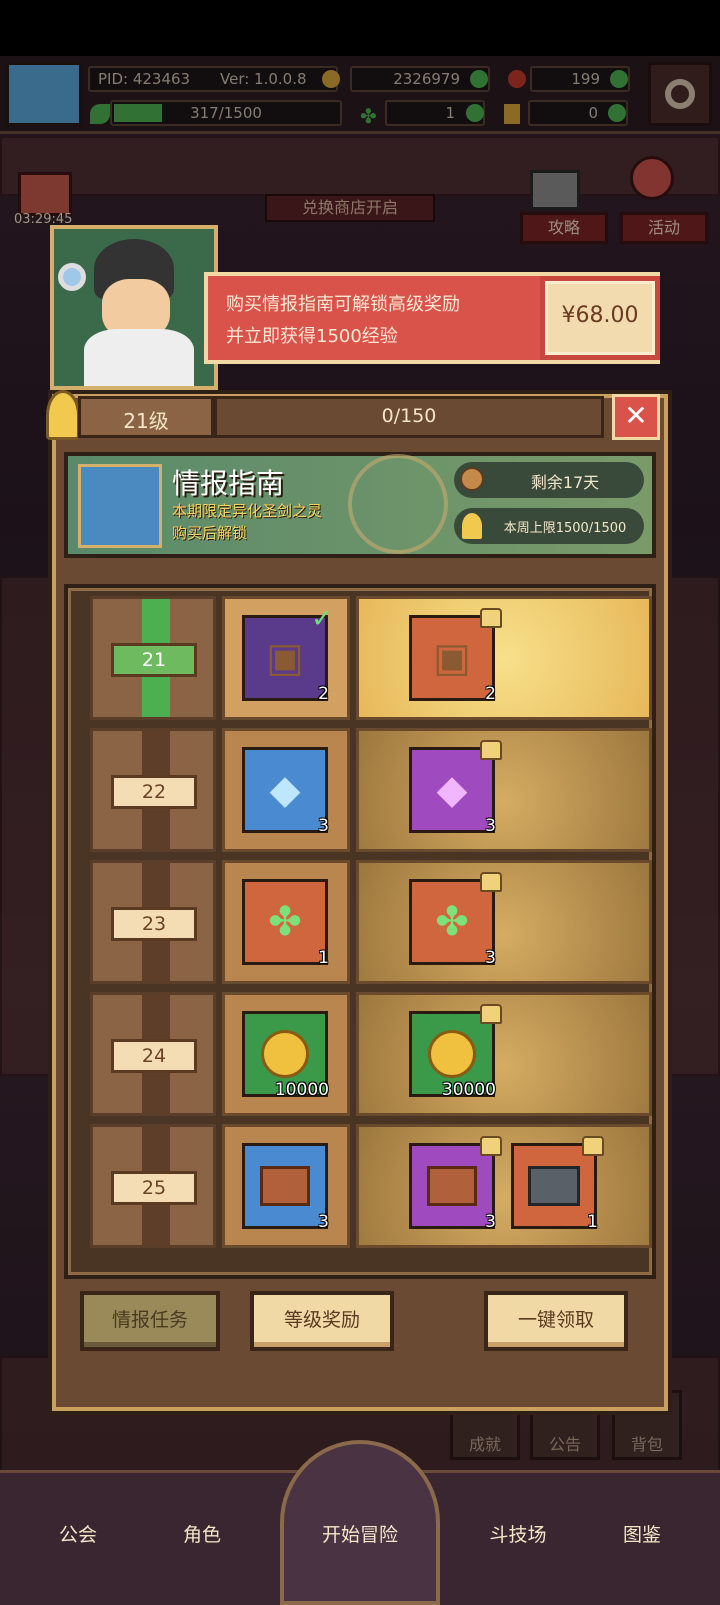  Describe the element at coordinates (228, 483) in the screenshot. I see `guide-title: 情报指南` at that location.